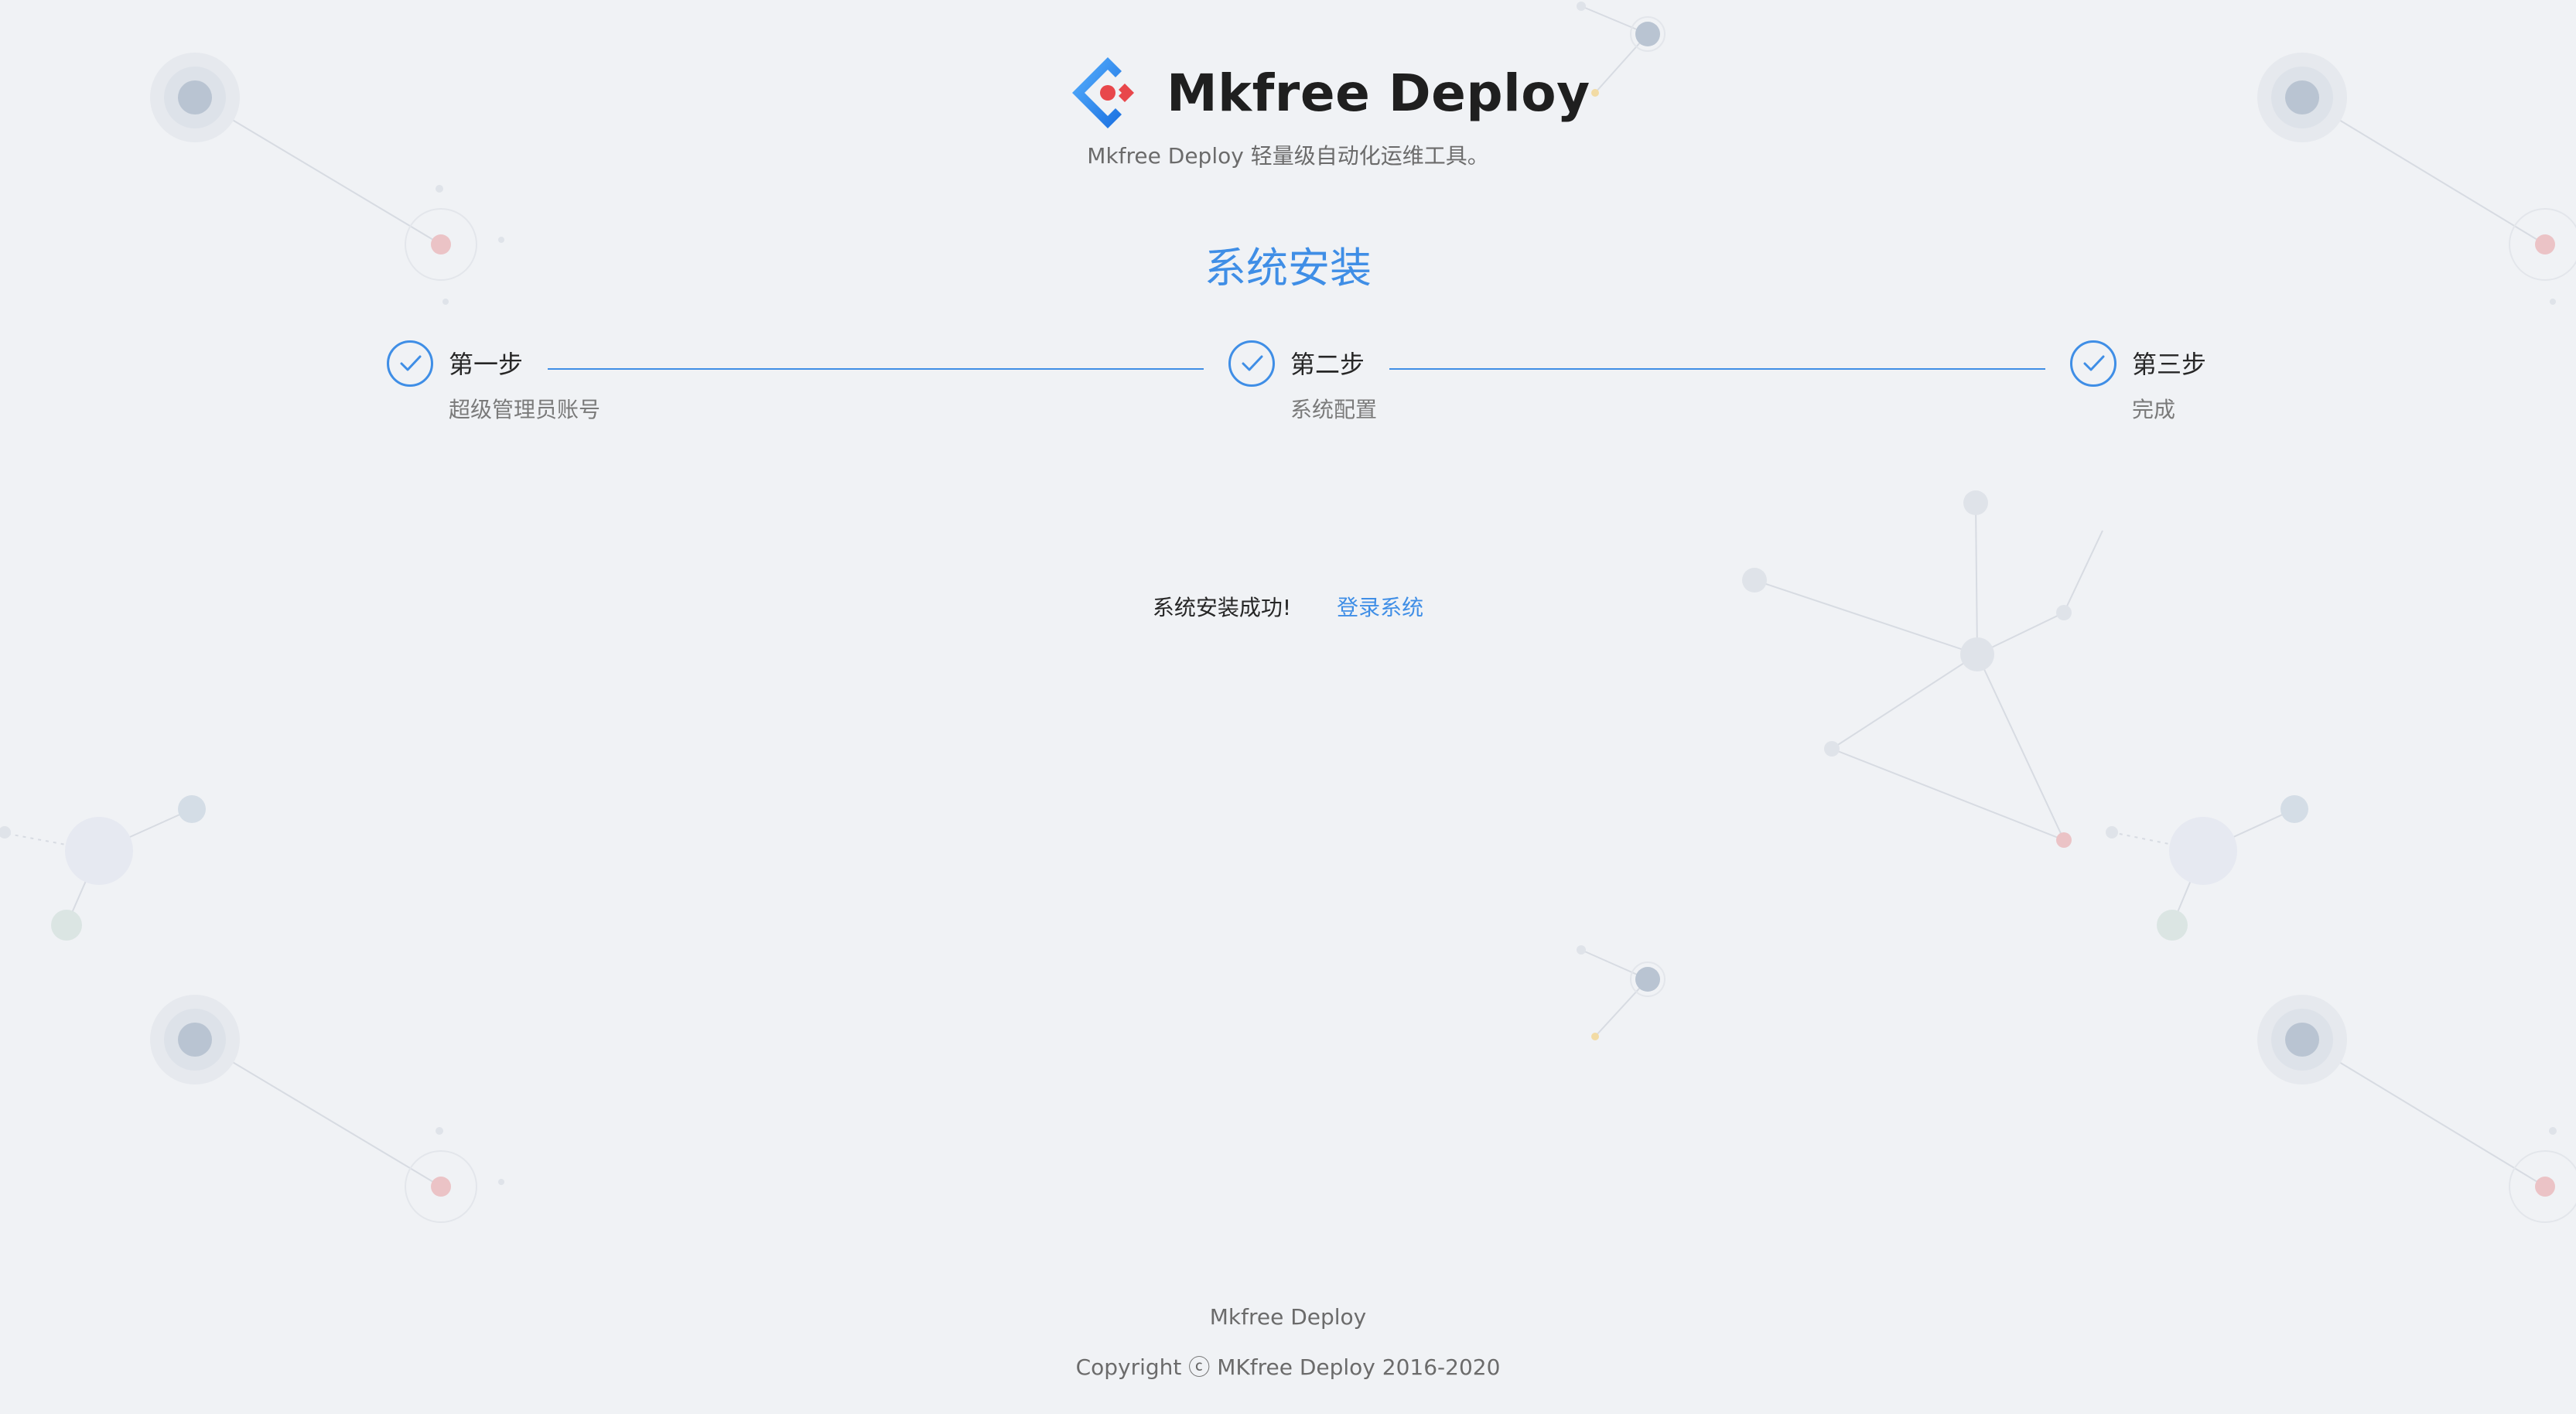 Image resolution: width=2576 pixels, height=1414 pixels. Describe the element at coordinates (486, 364) in the screenshot. I see `step-title: 第一步` at that location.